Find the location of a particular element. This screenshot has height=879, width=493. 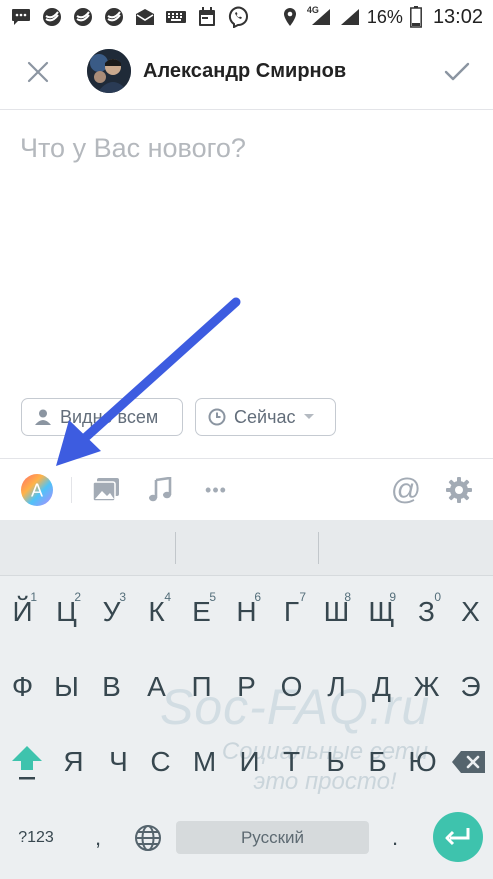

location-icon is located at coordinates (290, 17).